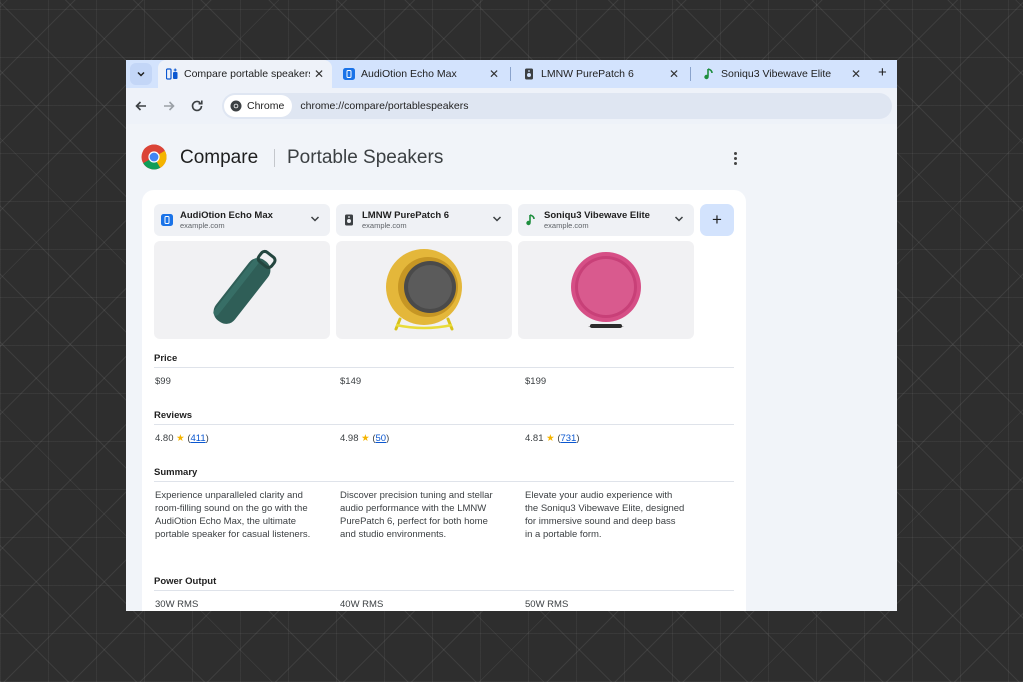 The width and height of the screenshot is (1023, 682). What do you see at coordinates (409, 74) in the screenshot?
I see `tab-title: AudiOtion Echo Max` at bounding box center [409, 74].